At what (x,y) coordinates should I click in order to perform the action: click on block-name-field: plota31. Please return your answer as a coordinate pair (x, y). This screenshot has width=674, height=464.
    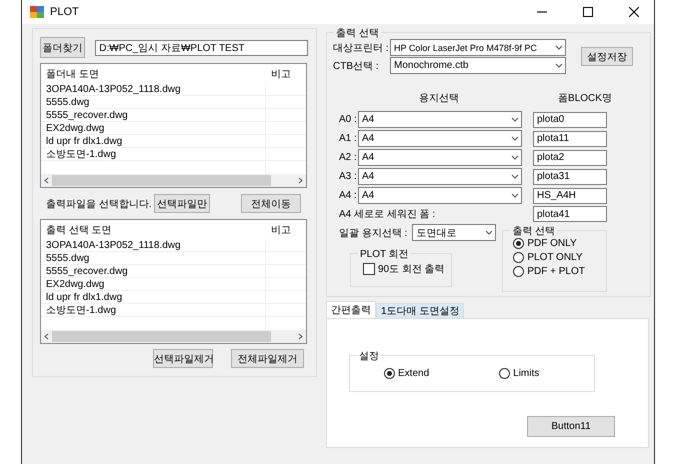
    Looking at the image, I should click on (570, 176).